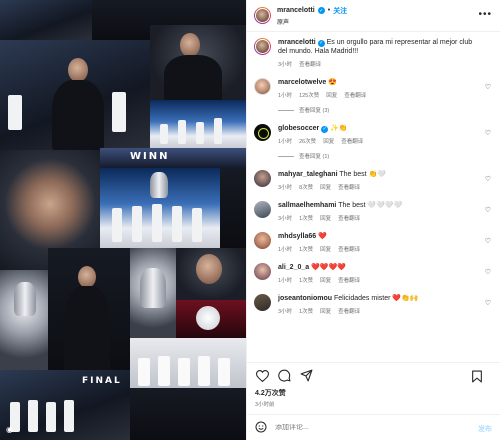 The height and width of the screenshot is (440, 500). Describe the element at coordinates (261, 428) in the screenshot. I see `emoji-icon` at that location.